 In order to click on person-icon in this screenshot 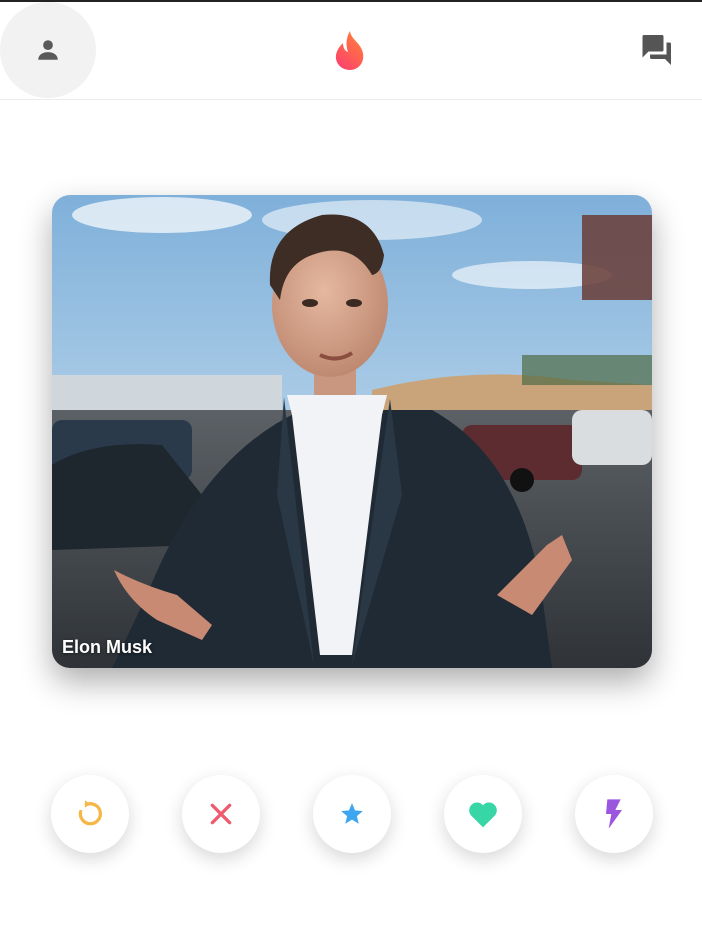, I will do `click(48, 50)`.